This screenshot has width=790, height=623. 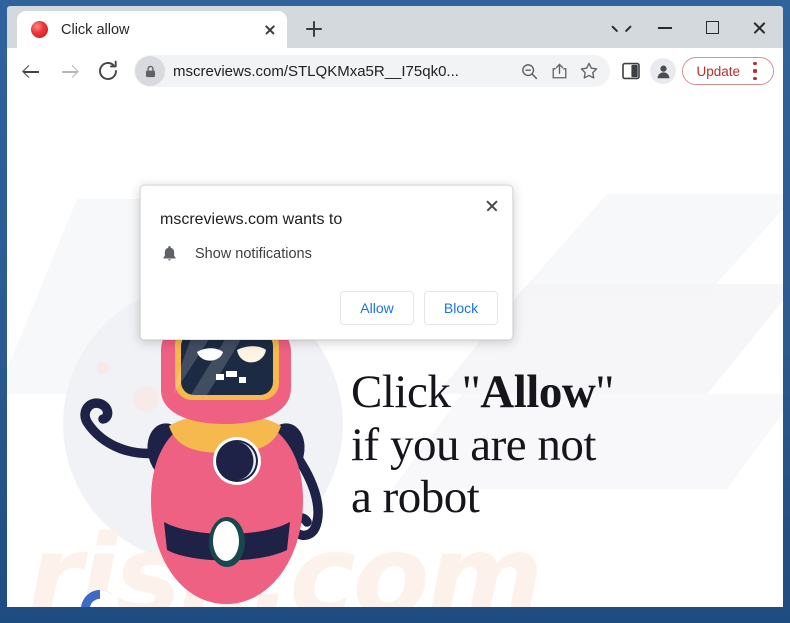 I want to click on share-icon, so click(x=559, y=70).